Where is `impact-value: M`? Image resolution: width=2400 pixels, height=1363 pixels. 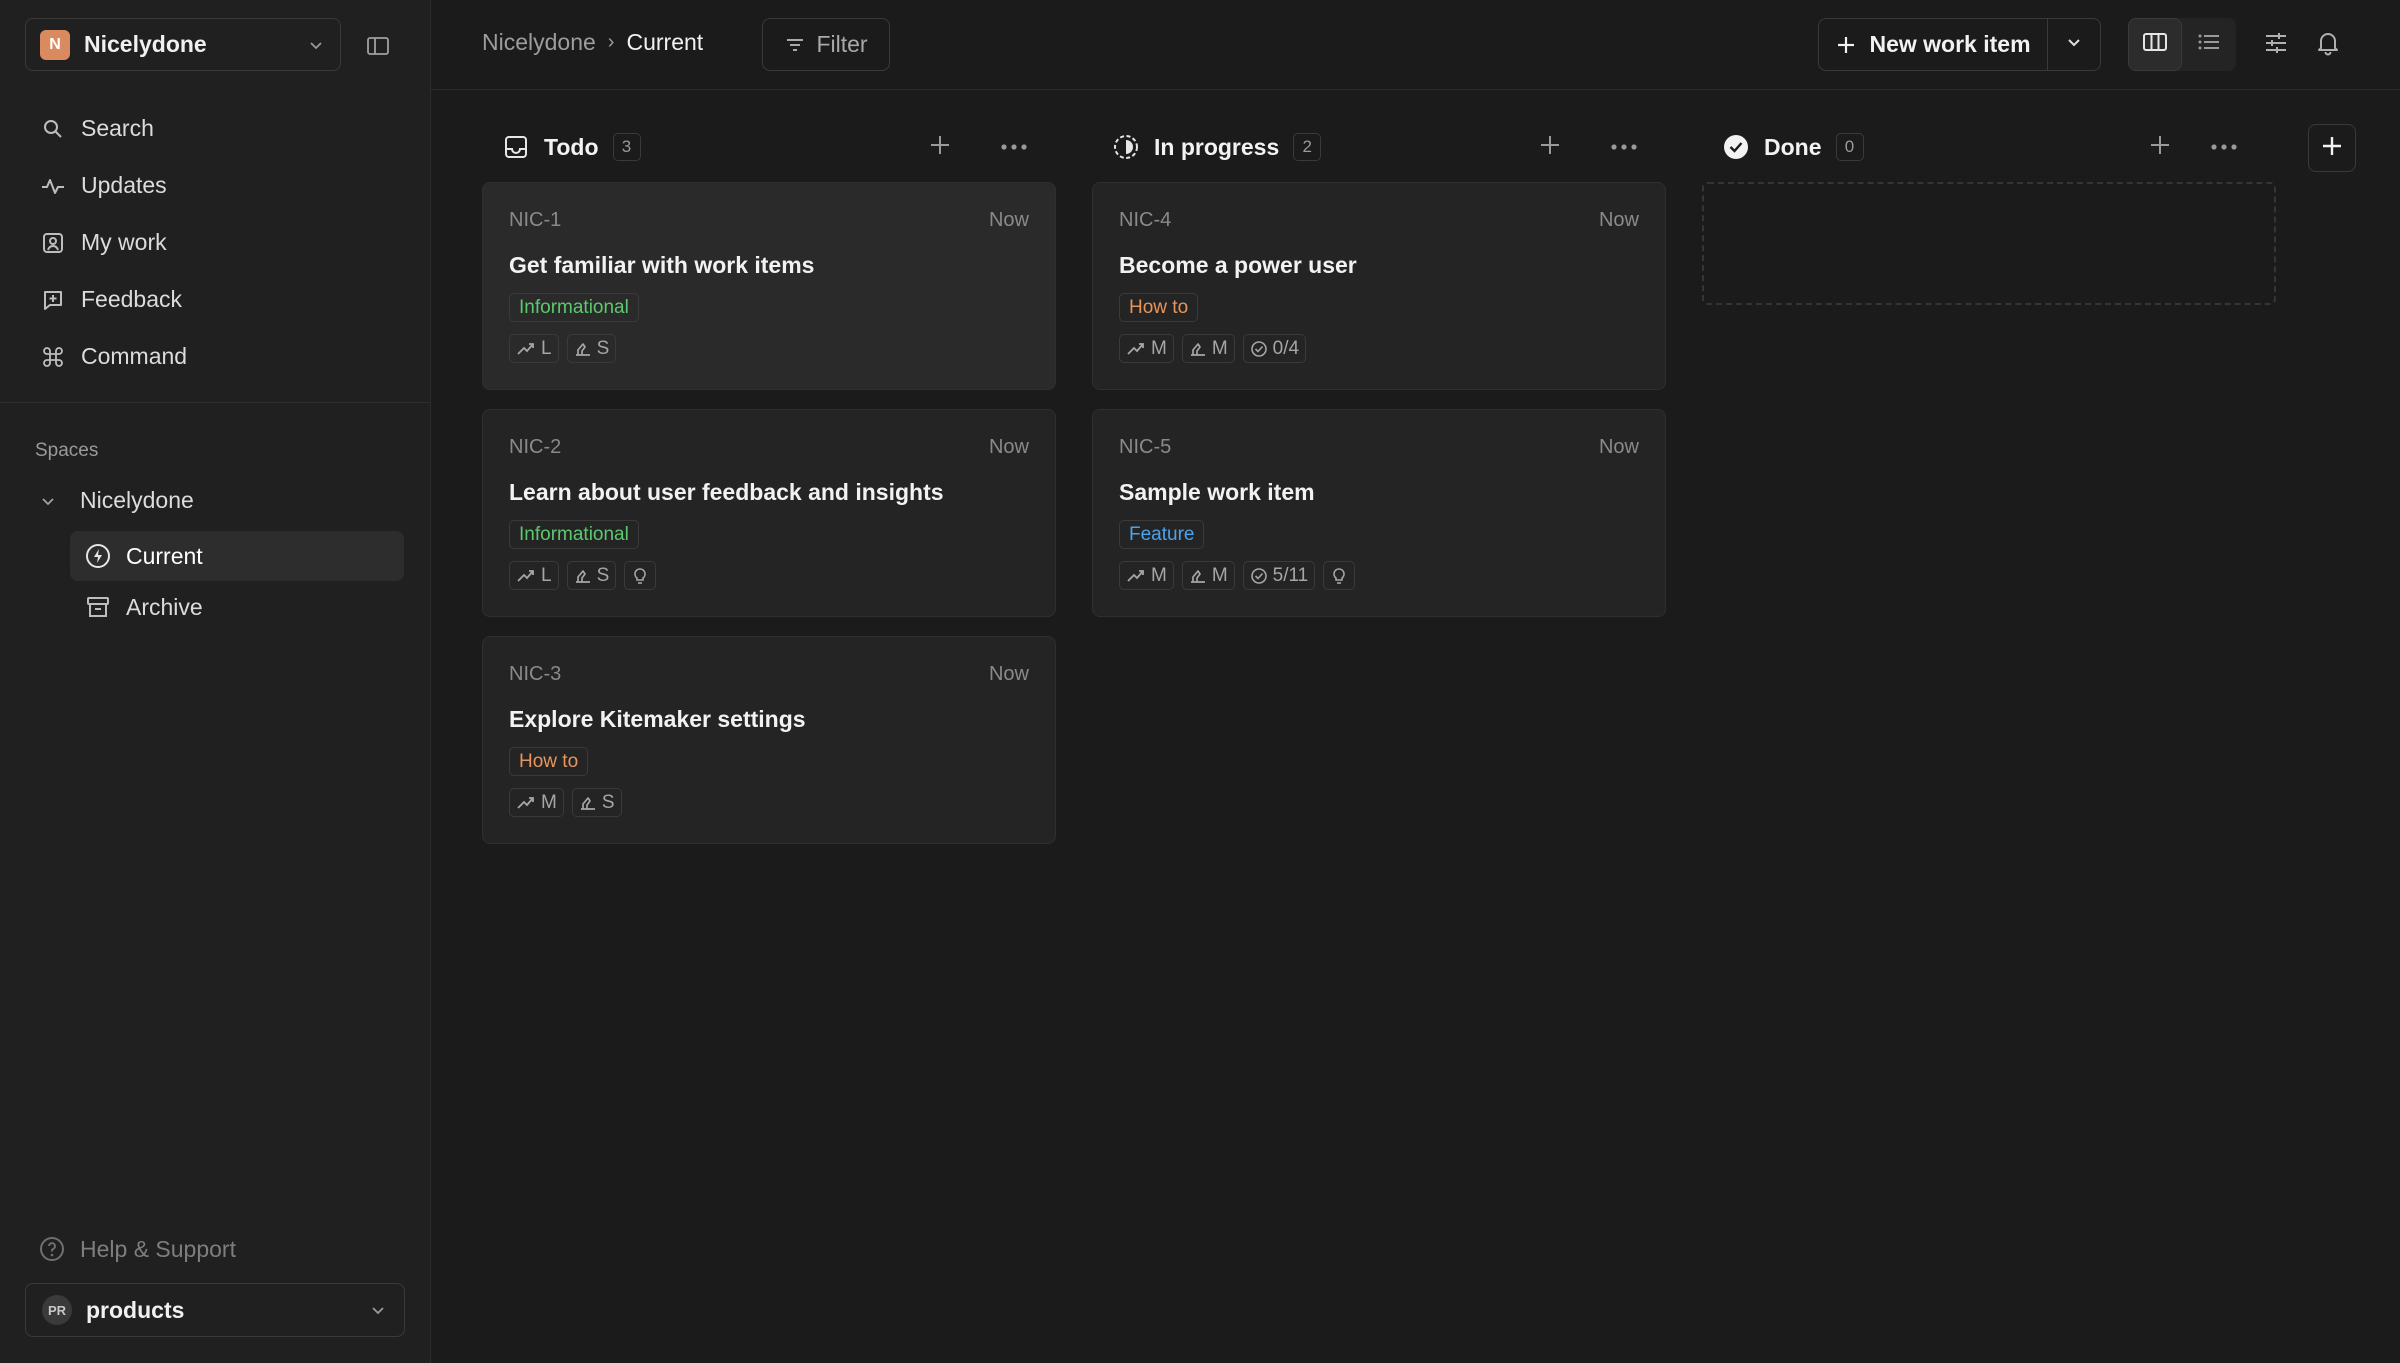
impact-value: M is located at coordinates (549, 802).